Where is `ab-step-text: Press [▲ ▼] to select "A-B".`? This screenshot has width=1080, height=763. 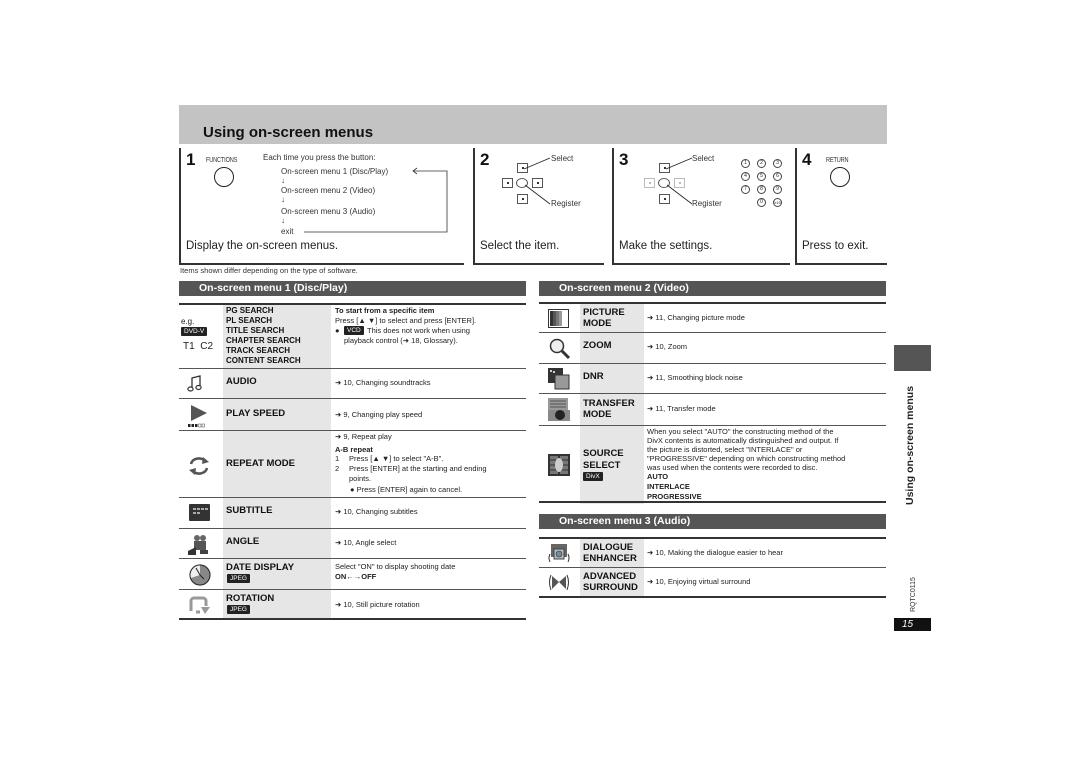 ab-step-text: Press [▲ ▼] to select "A-B". is located at coordinates (396, 458).